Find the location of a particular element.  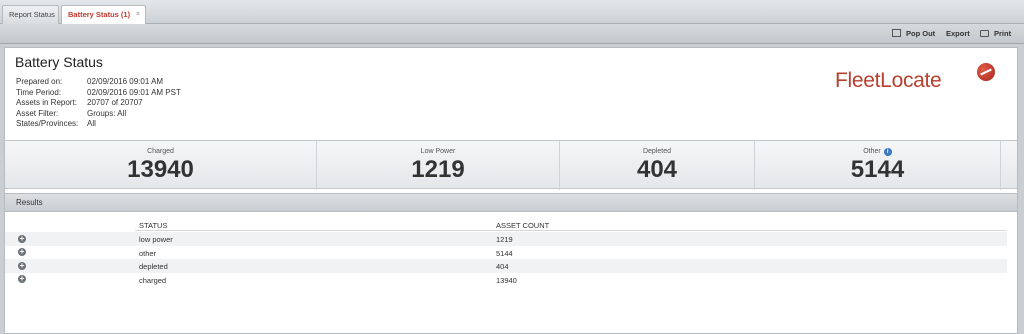

stat-depleted: Depleted 404 is located at coordinates (657, 165).